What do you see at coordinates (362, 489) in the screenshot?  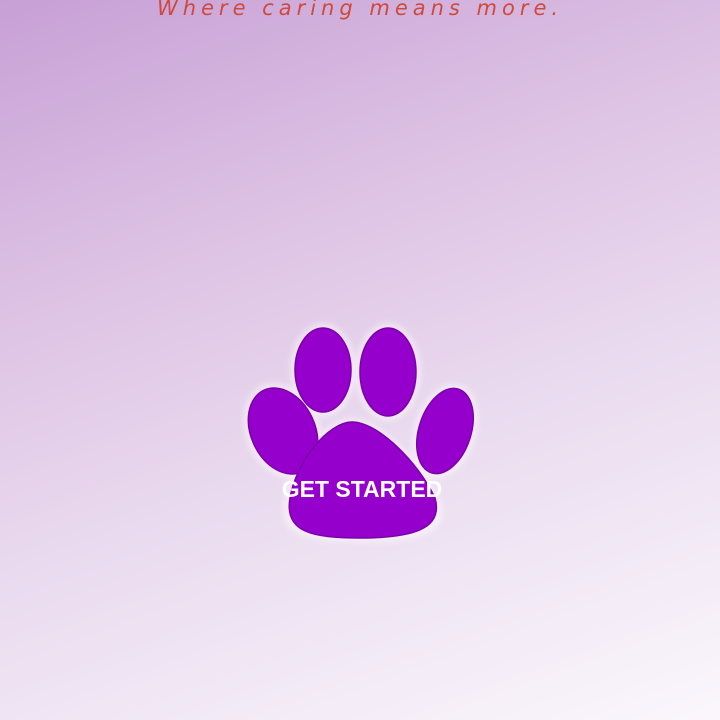 I see `get-started-label: GET STARTED` at bounding box center [362, 489].